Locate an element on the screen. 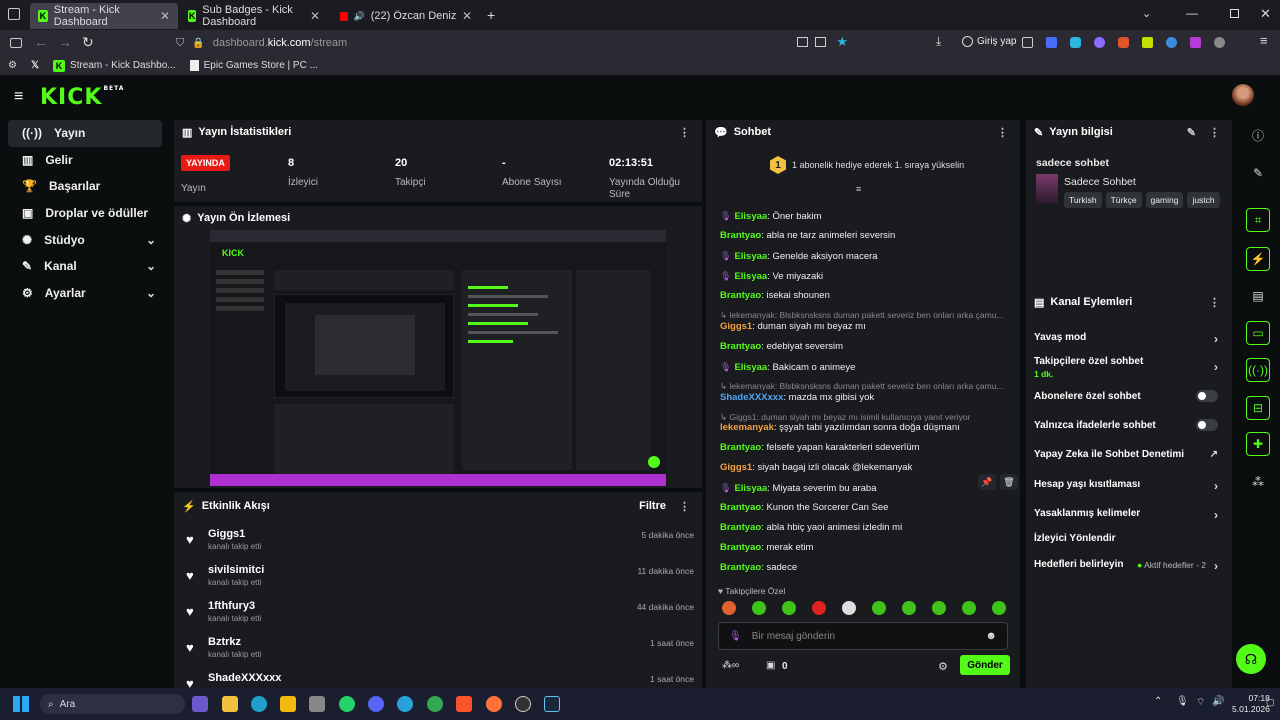 Image resolution: width=1280 pixels, height=720 pixels. reload-icon: ↻ is located at coordinates (88, 42).